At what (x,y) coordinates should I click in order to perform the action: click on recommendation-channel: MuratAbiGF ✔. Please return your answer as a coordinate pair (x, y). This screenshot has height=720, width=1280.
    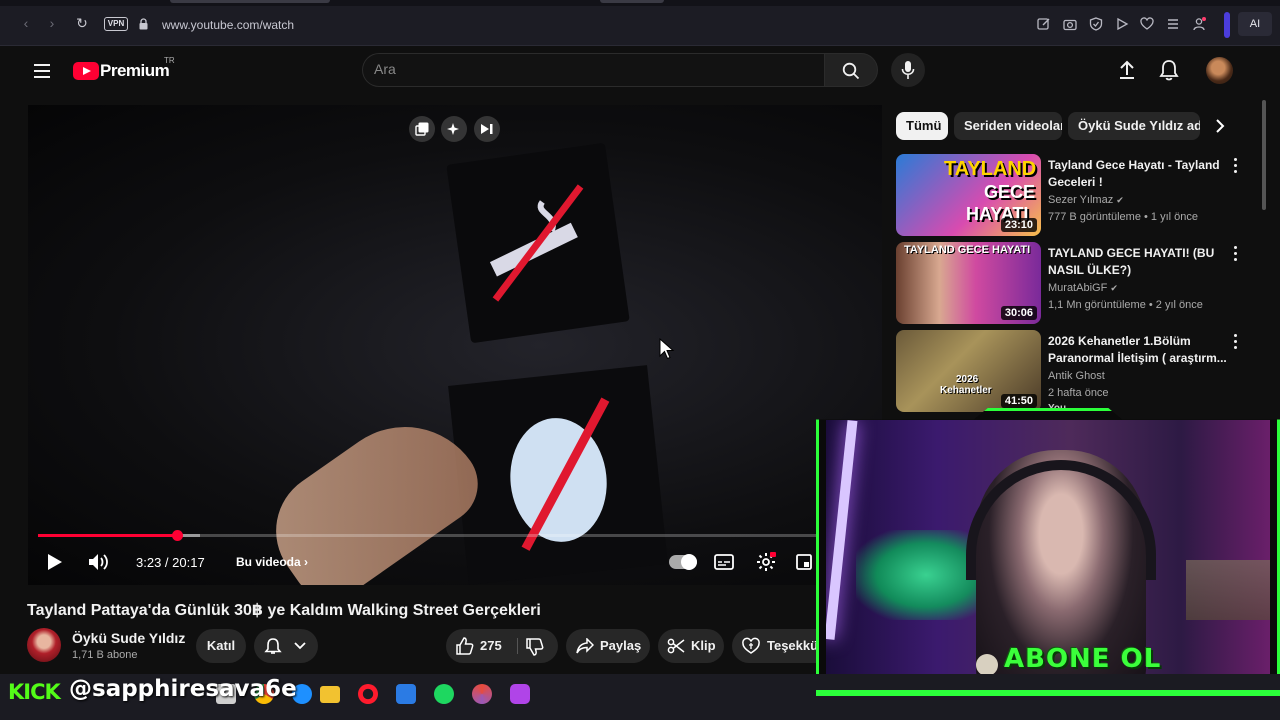
    Looking at the image, I should click on (1083, 288).